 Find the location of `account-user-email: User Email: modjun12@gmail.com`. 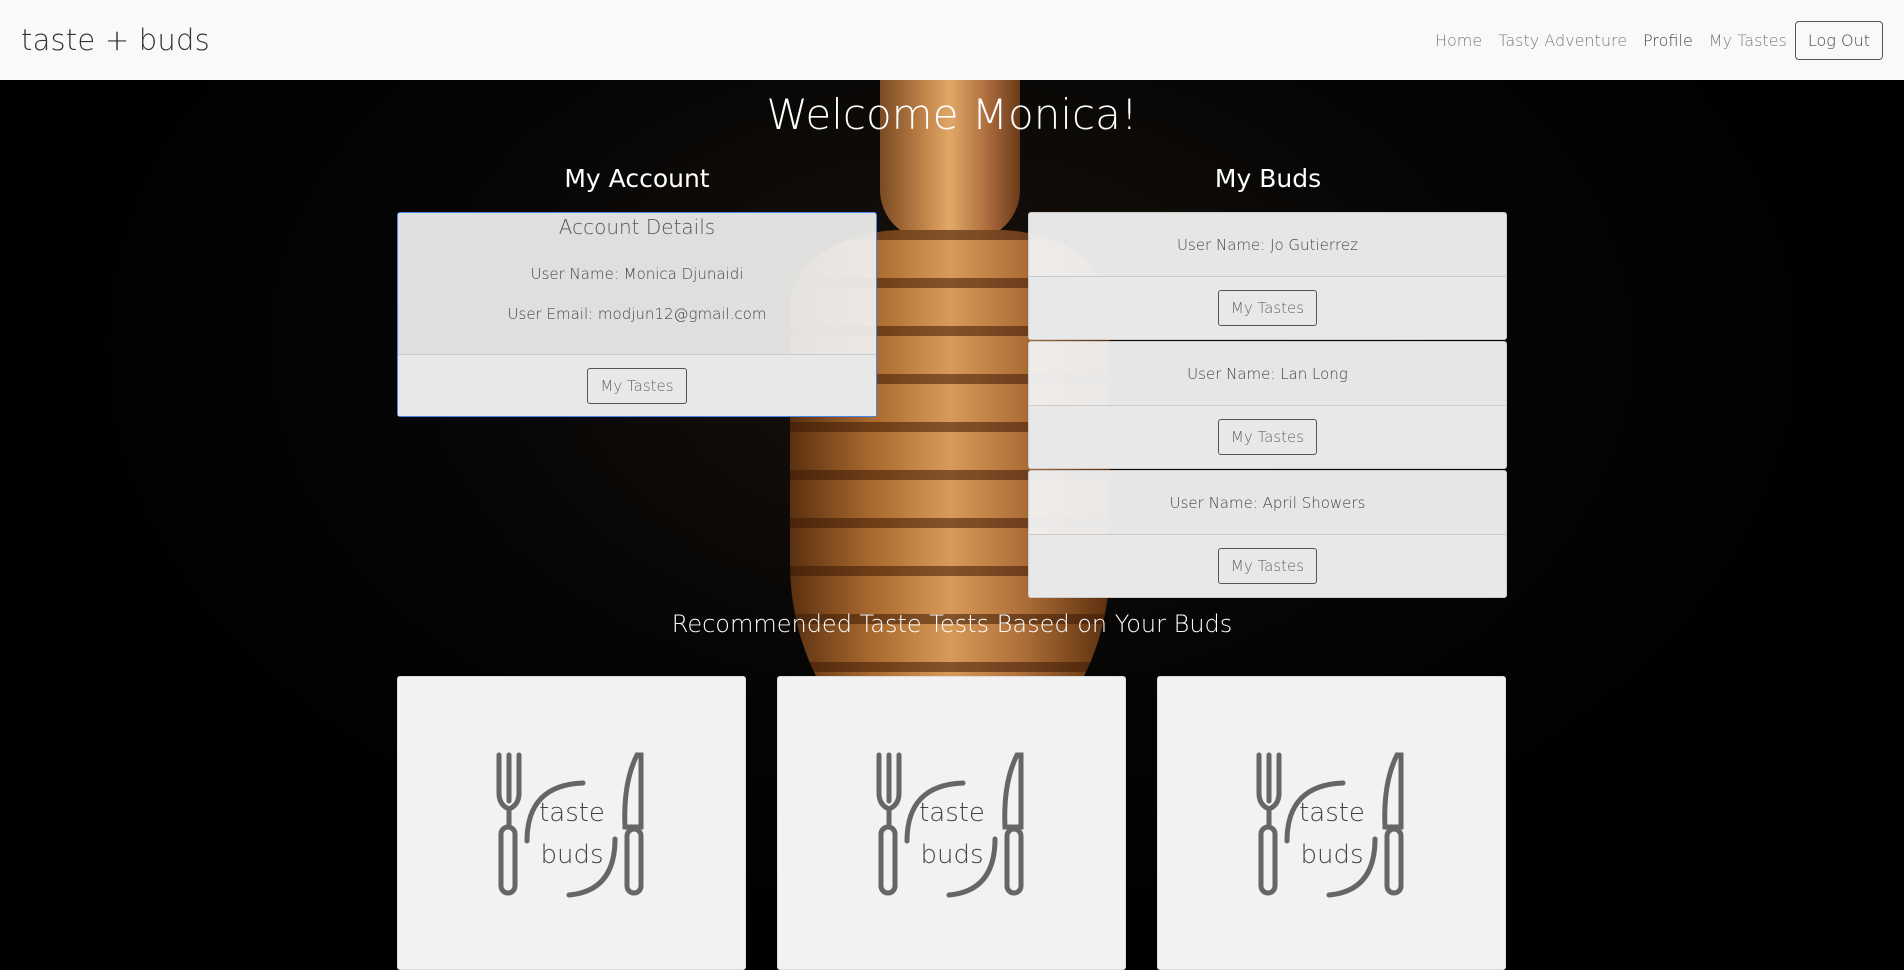

account-user-email: User Email: modjun12@gmail.com is located at coordinates (637, 314).